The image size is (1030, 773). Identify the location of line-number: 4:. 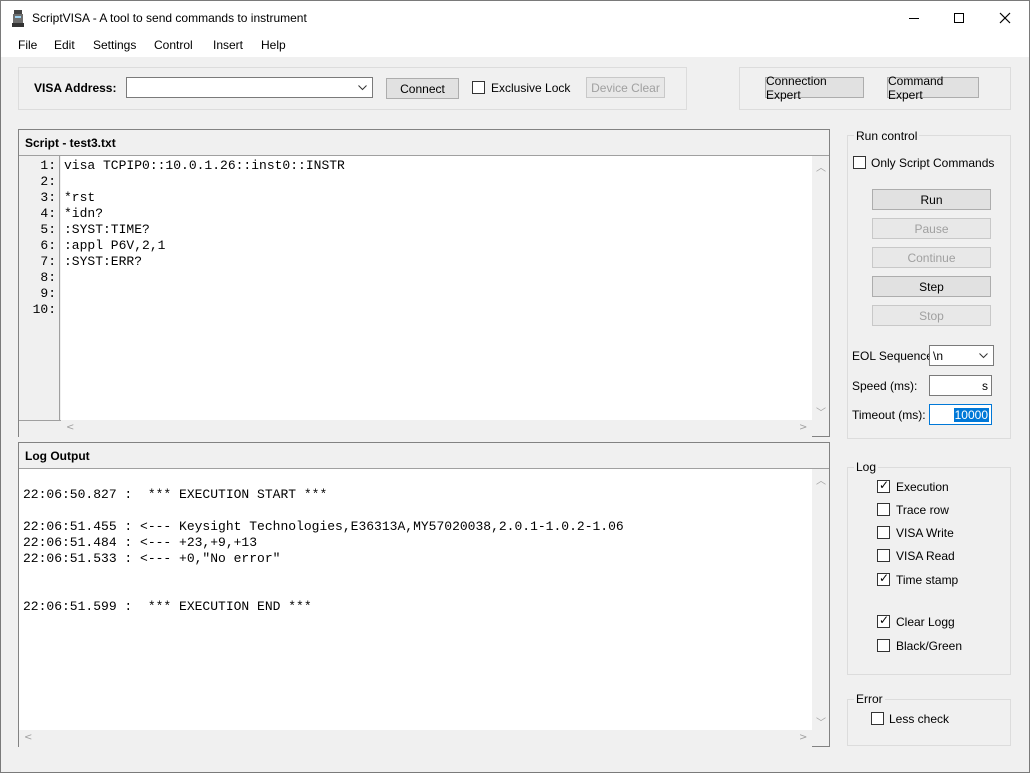
(48, 213).